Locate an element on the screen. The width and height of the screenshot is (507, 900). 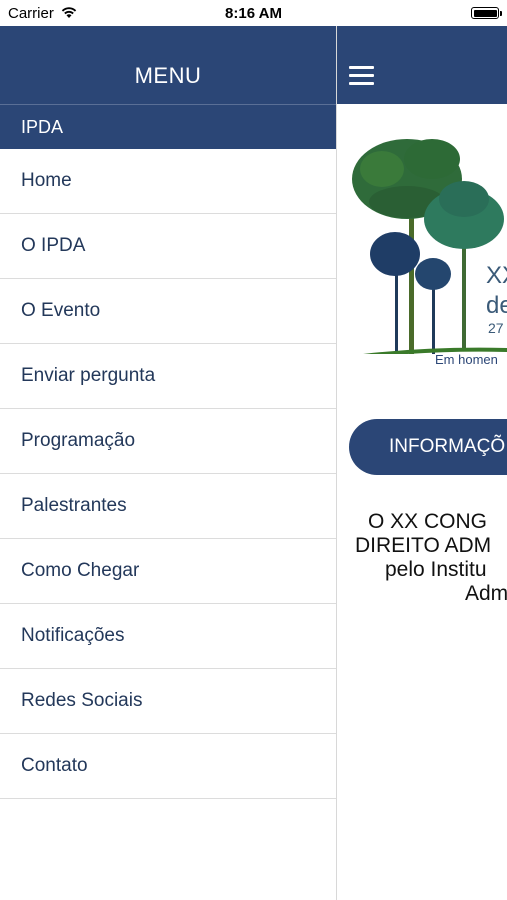
intro-line-2: DIREITO ADM is located at coordinates (423, 545).